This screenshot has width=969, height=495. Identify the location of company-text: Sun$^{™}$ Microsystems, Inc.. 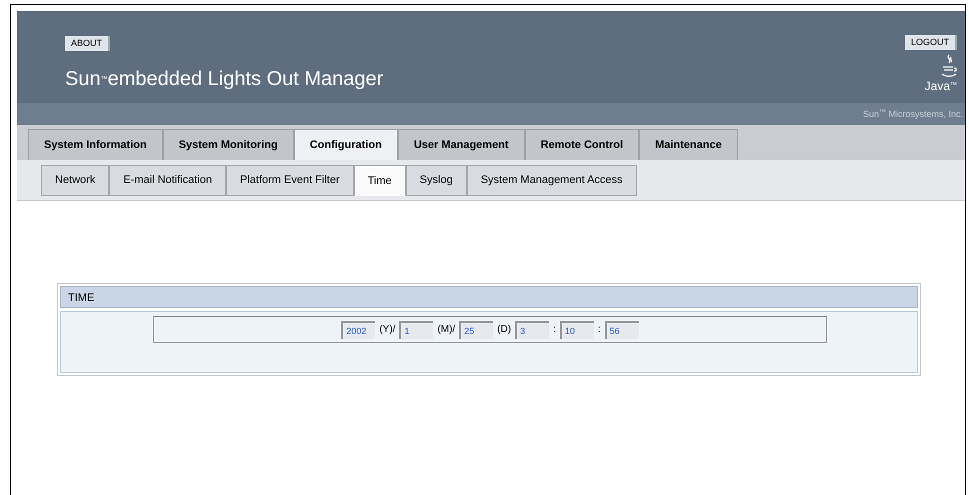
(912, 114).